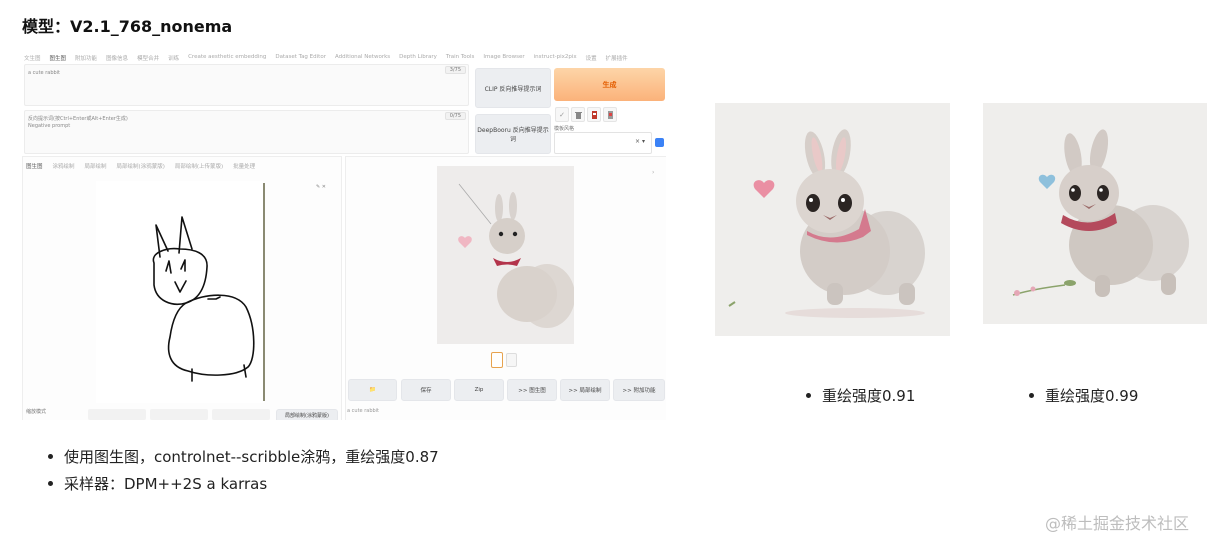 The image size is (1223, 549). What do you see at coordinates (594, 114) in the screenshot?
I see `style-apply-icon` at bounding box center [594, 114].